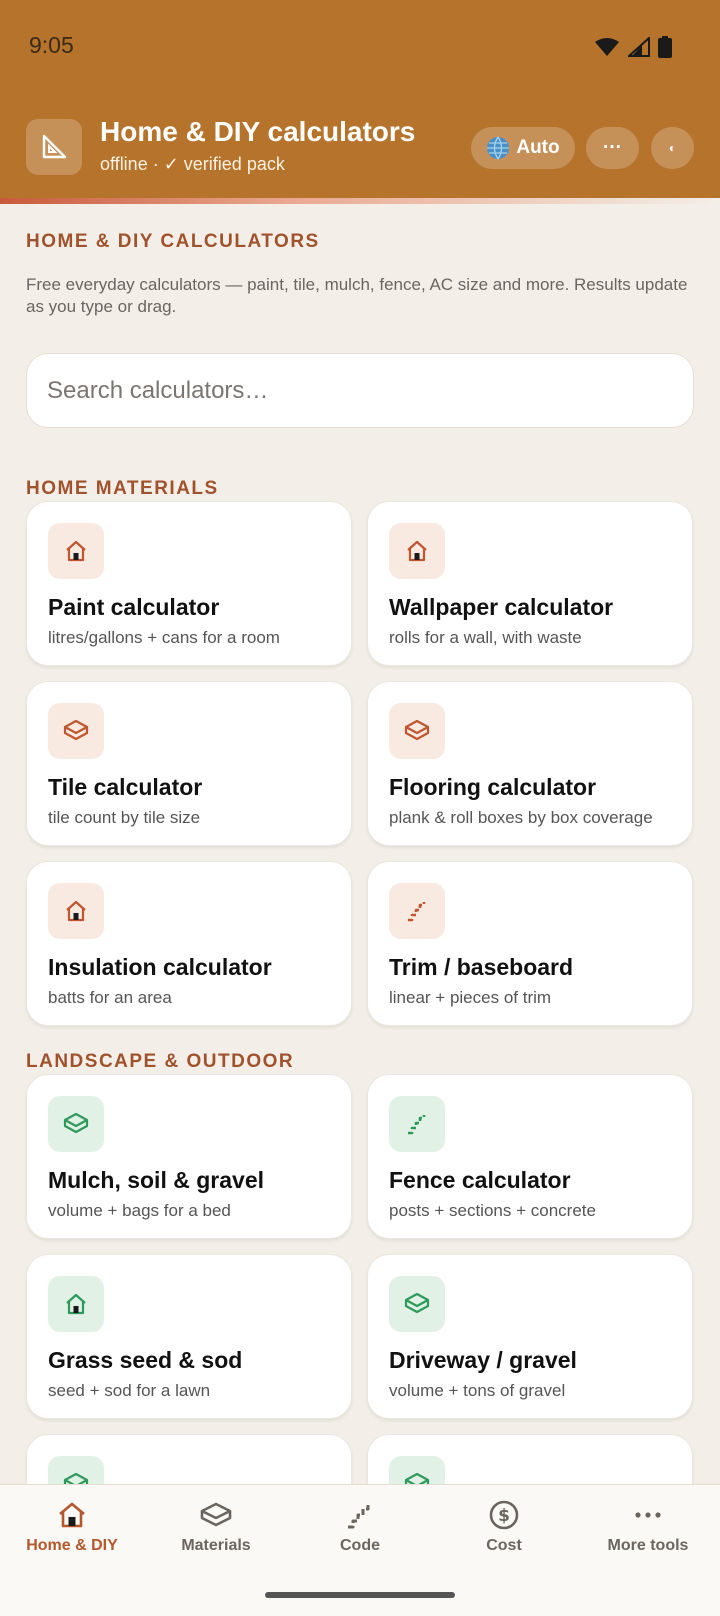 This screenshot has height=1616, width=720. I want to click on card-trim-baseboard: Trim / baseboard linear + pieces of trim, so click(530, 943).